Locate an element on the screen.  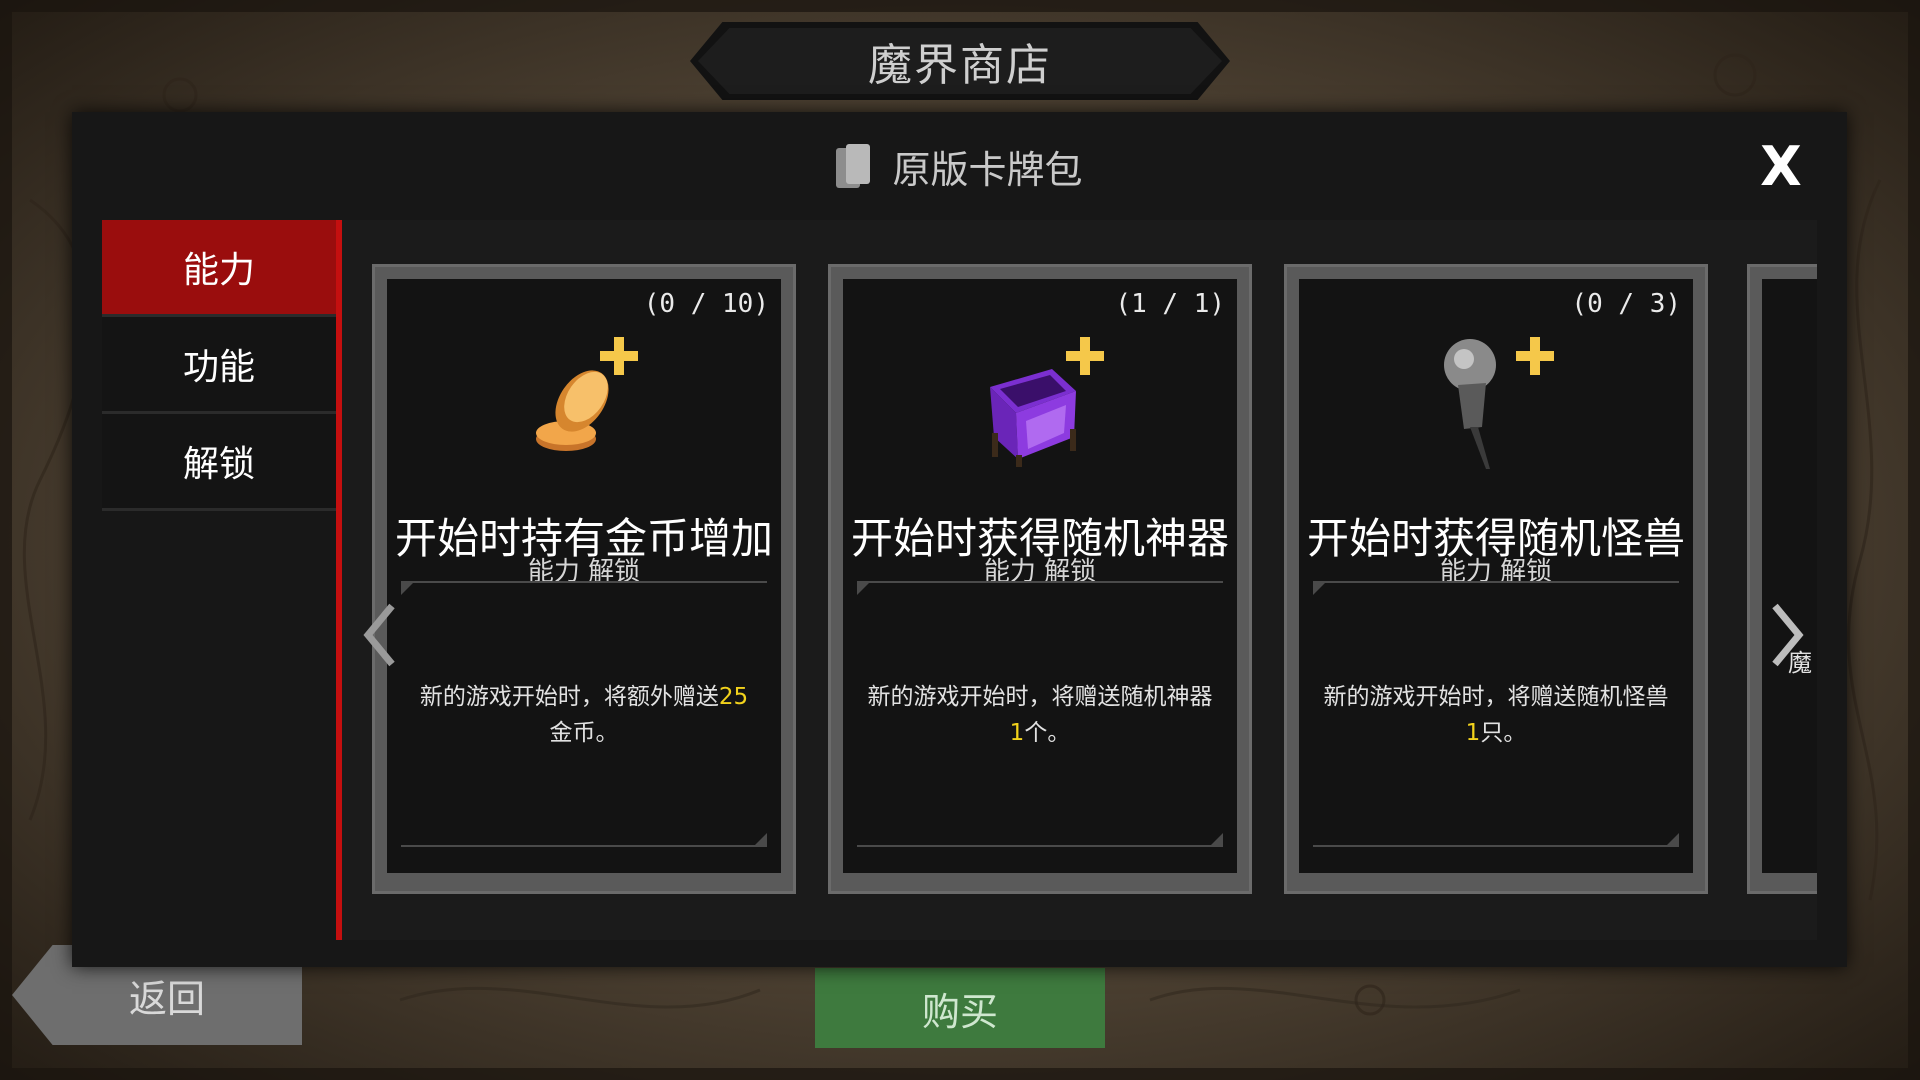
card-description-box: 新的游戏开始时，将赠送随机神器1个。 is located at coordinates (1040, 714).